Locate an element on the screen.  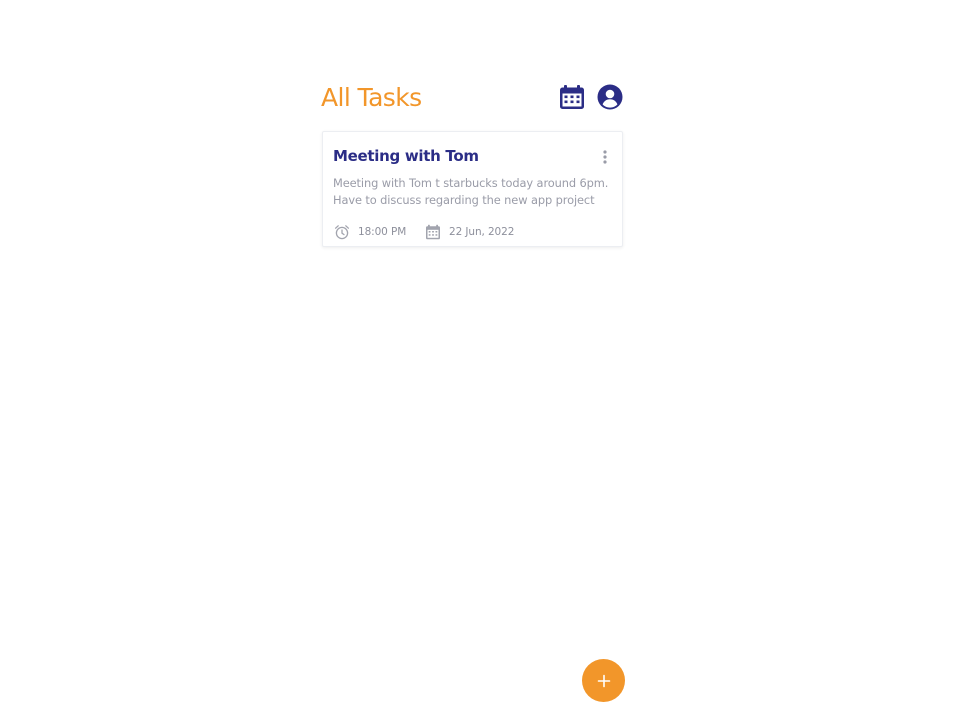
task-date: 22 Jun, 2022 is located at coordinates (469, 231).